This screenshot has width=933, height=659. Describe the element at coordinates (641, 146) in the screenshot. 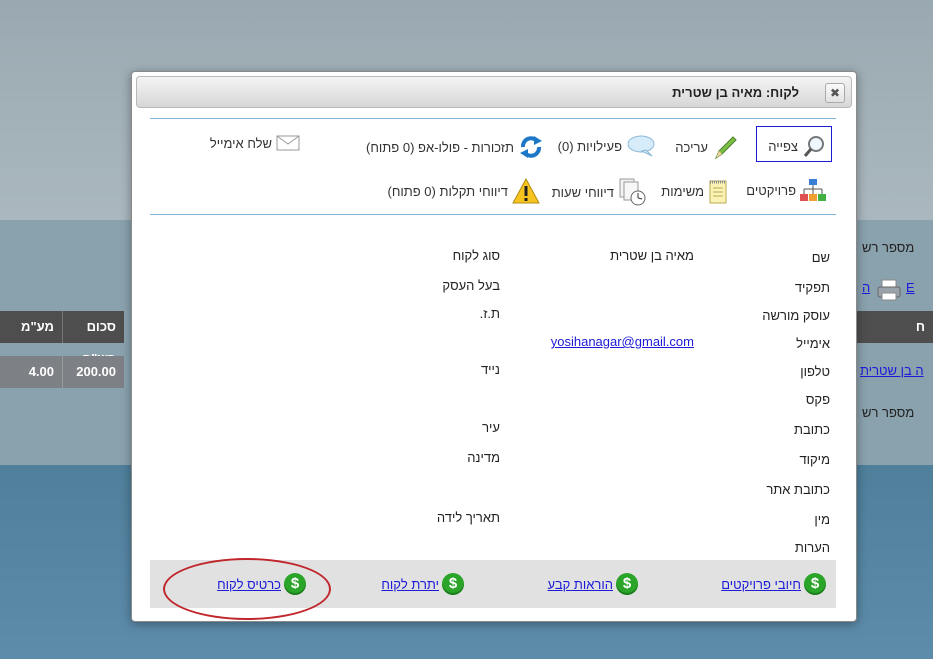

I see `speech-bubble-icon` at that location.